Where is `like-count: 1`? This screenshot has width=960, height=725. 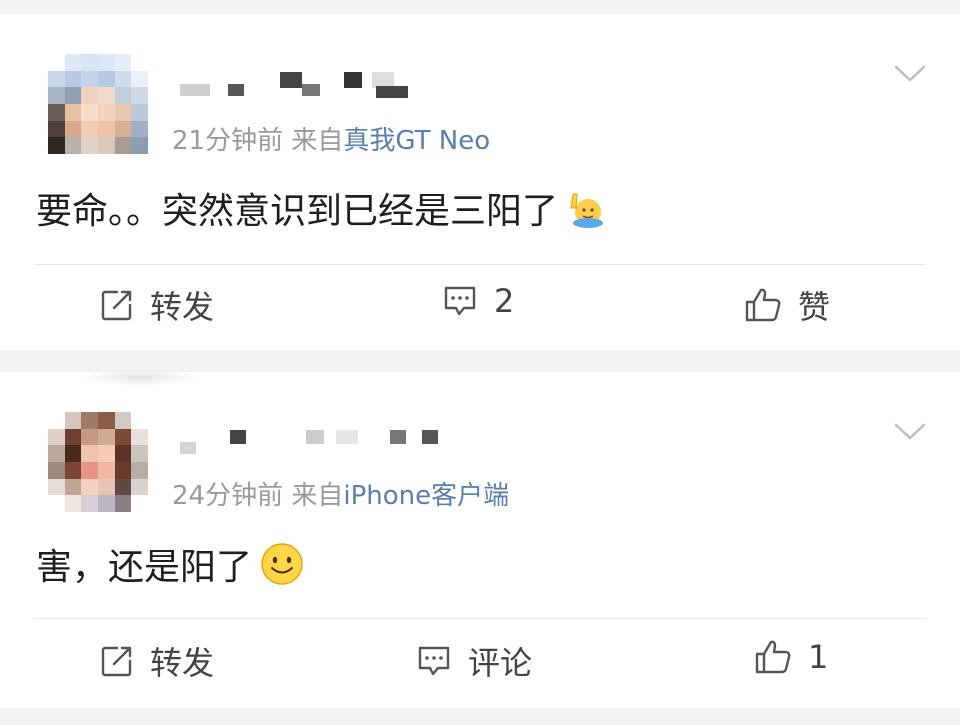
like-count: 1 is located at coordinates (818, 657).